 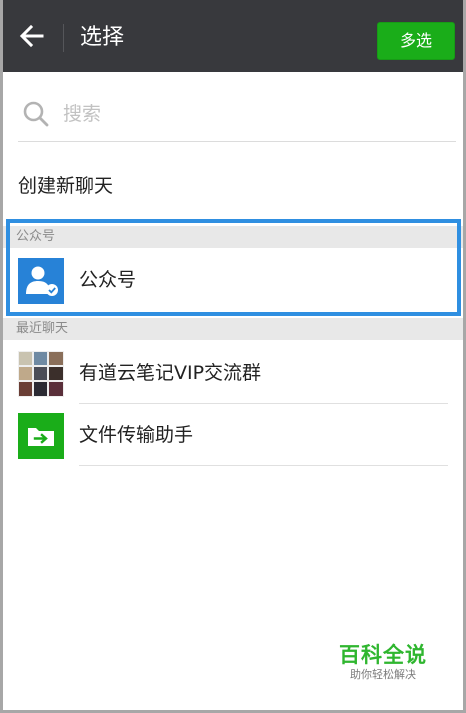 I want to click on page-title: 选择, so click(x=102, y=37).